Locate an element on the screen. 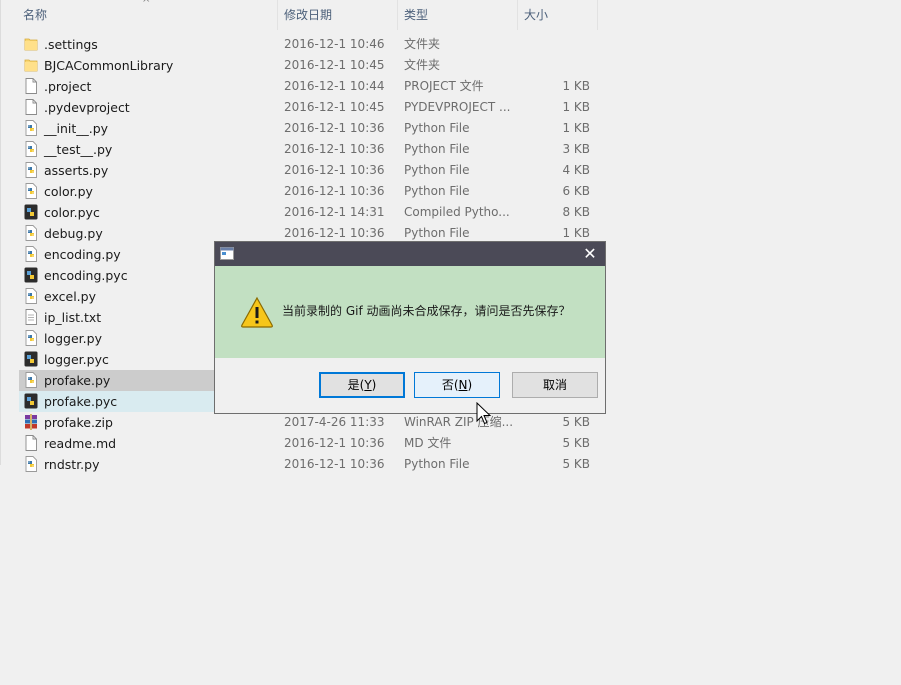  file-name: asserts.py is located at coordinates (76, 170).